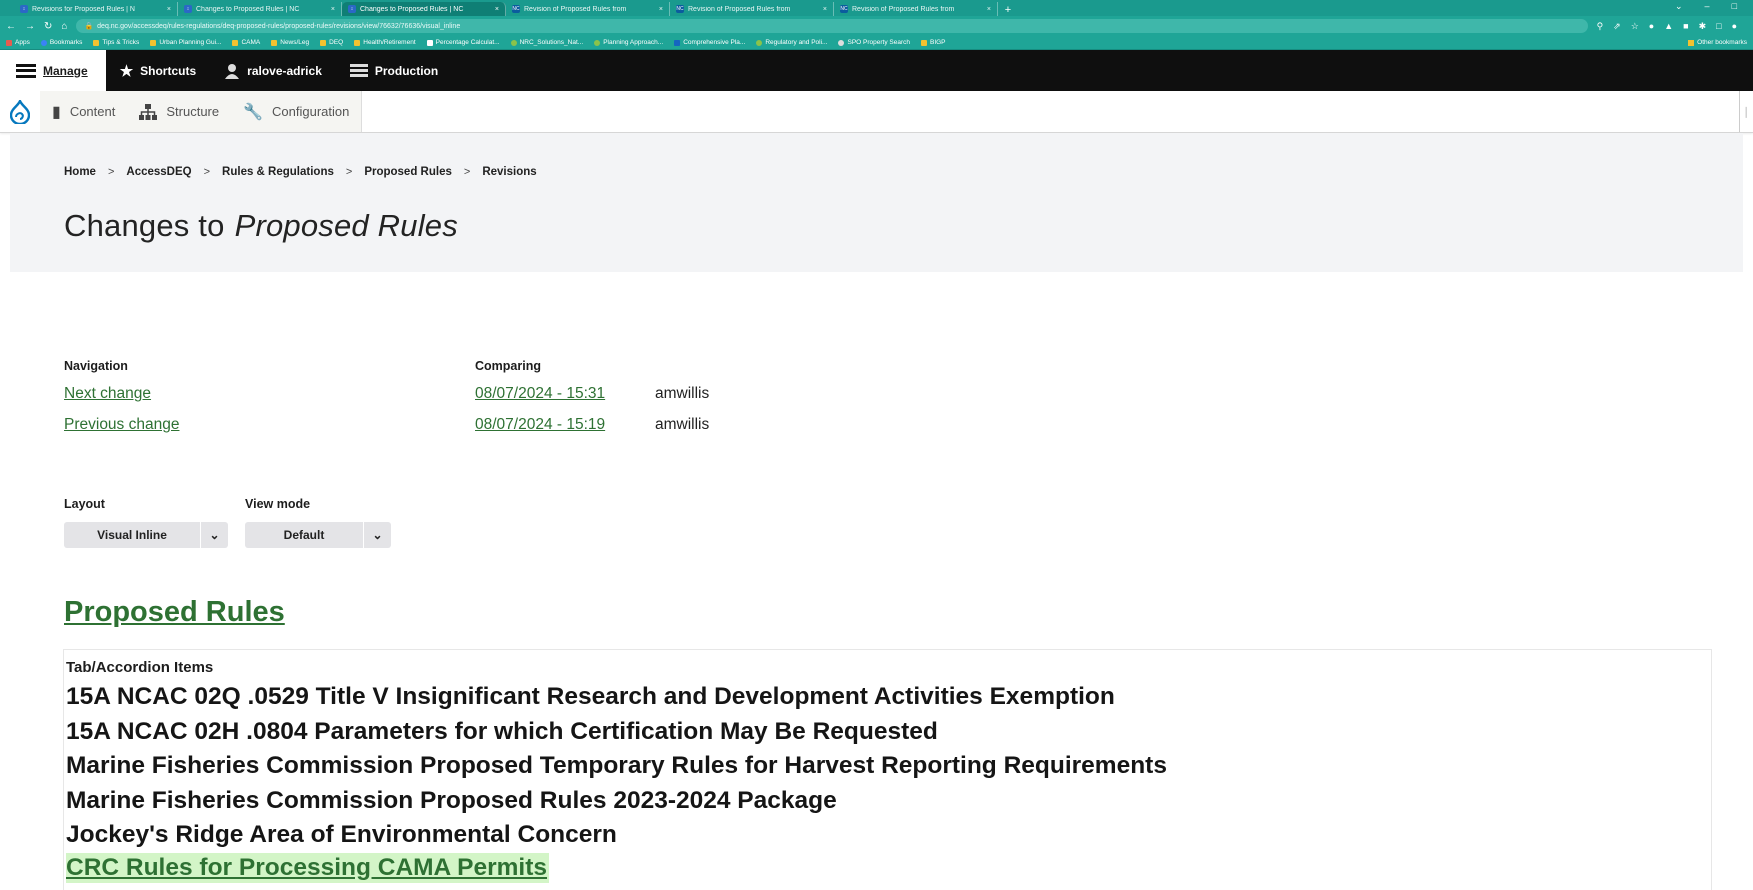  Describe the element at coordinates (174, 612) in the screenshot. I see `node-title-link: Proposed Rules` at that location.